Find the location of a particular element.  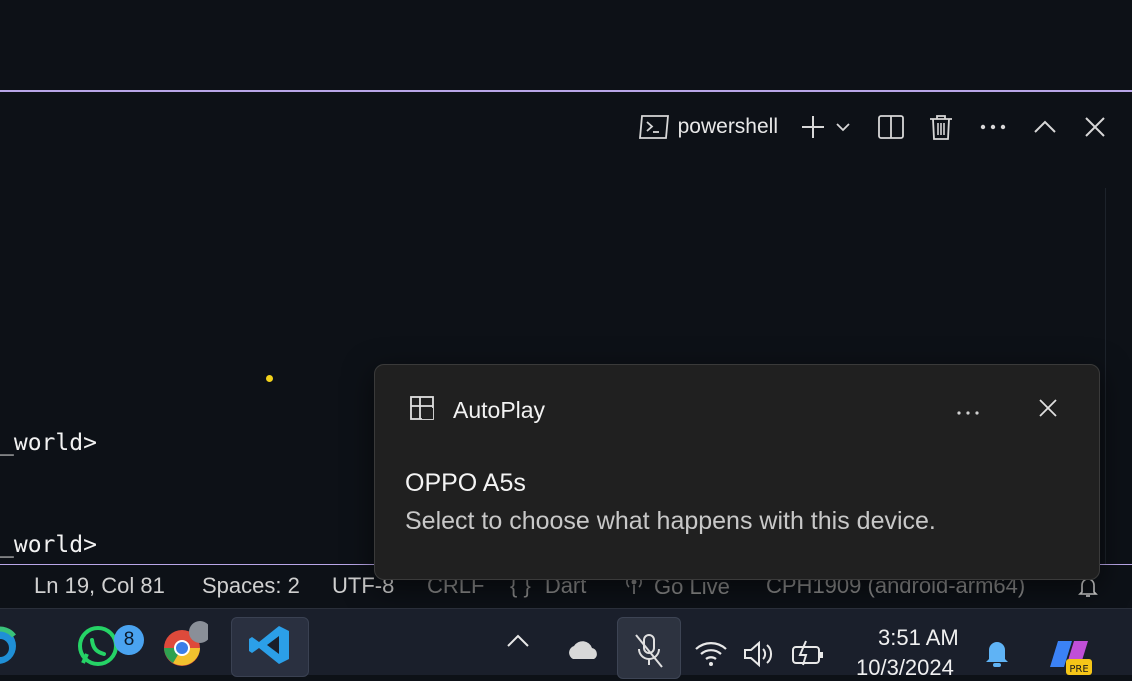

battery-charging-icon is located at coordinates (808, 655).